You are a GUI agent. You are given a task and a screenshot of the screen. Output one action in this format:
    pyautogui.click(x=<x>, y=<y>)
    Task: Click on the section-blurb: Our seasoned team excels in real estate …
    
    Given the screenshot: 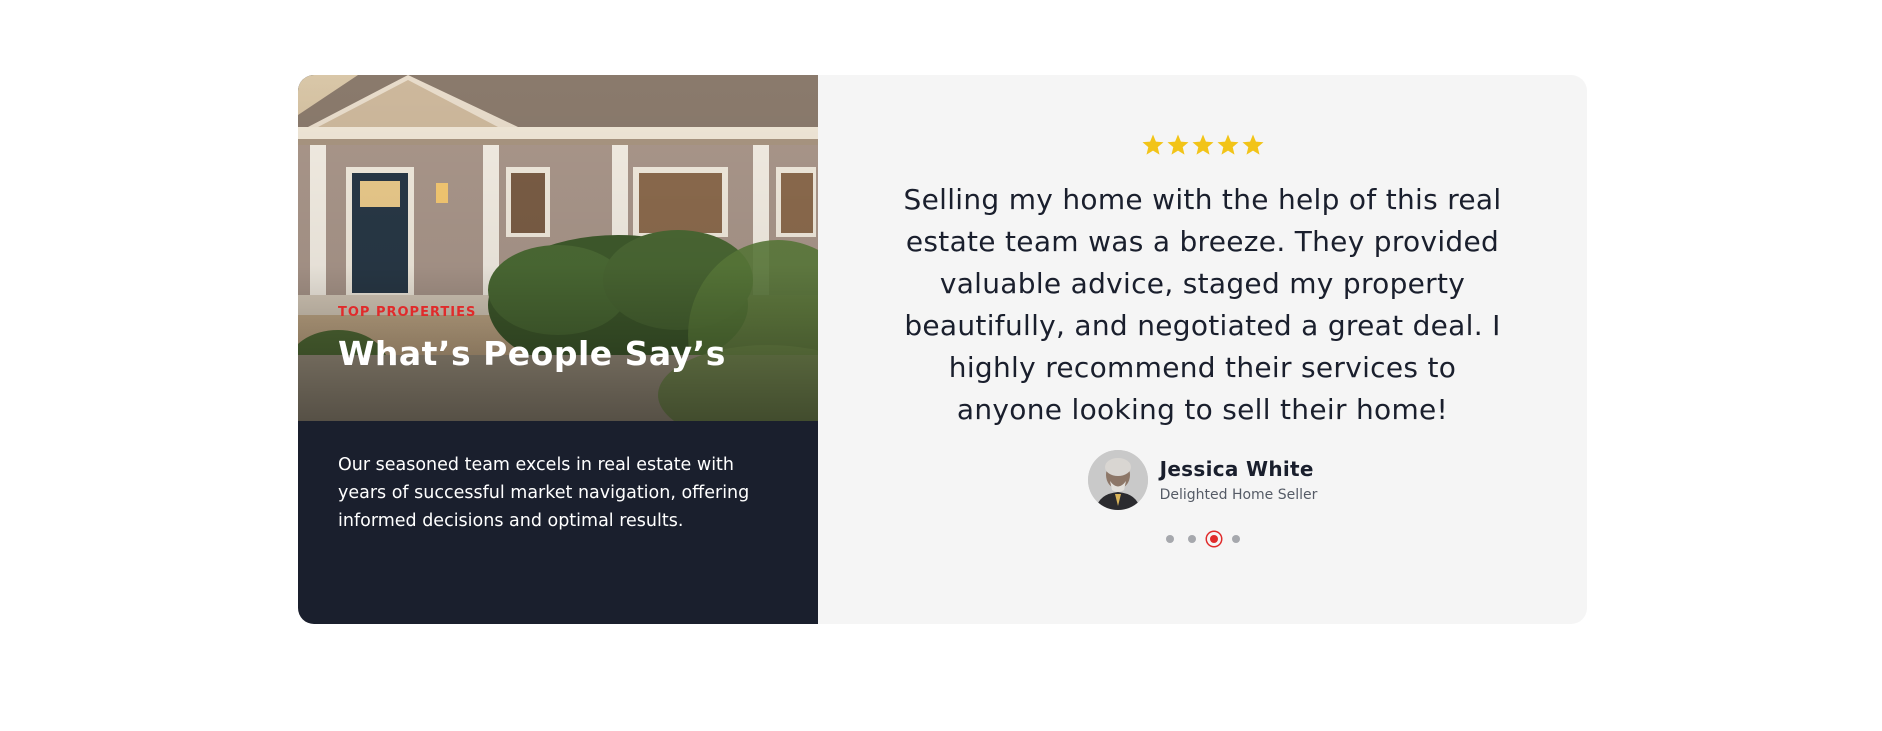 What is the action you would take?
    pyautogui.click(x=544, y=493)
    